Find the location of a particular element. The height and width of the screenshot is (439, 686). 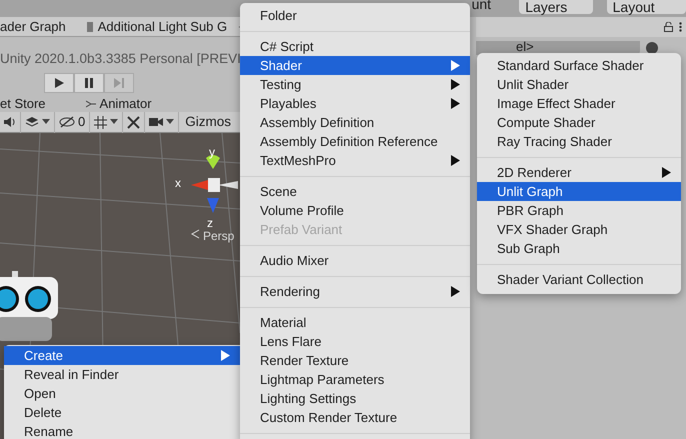

menu-item: Lighting Settings is located at coordinates (355, 398).